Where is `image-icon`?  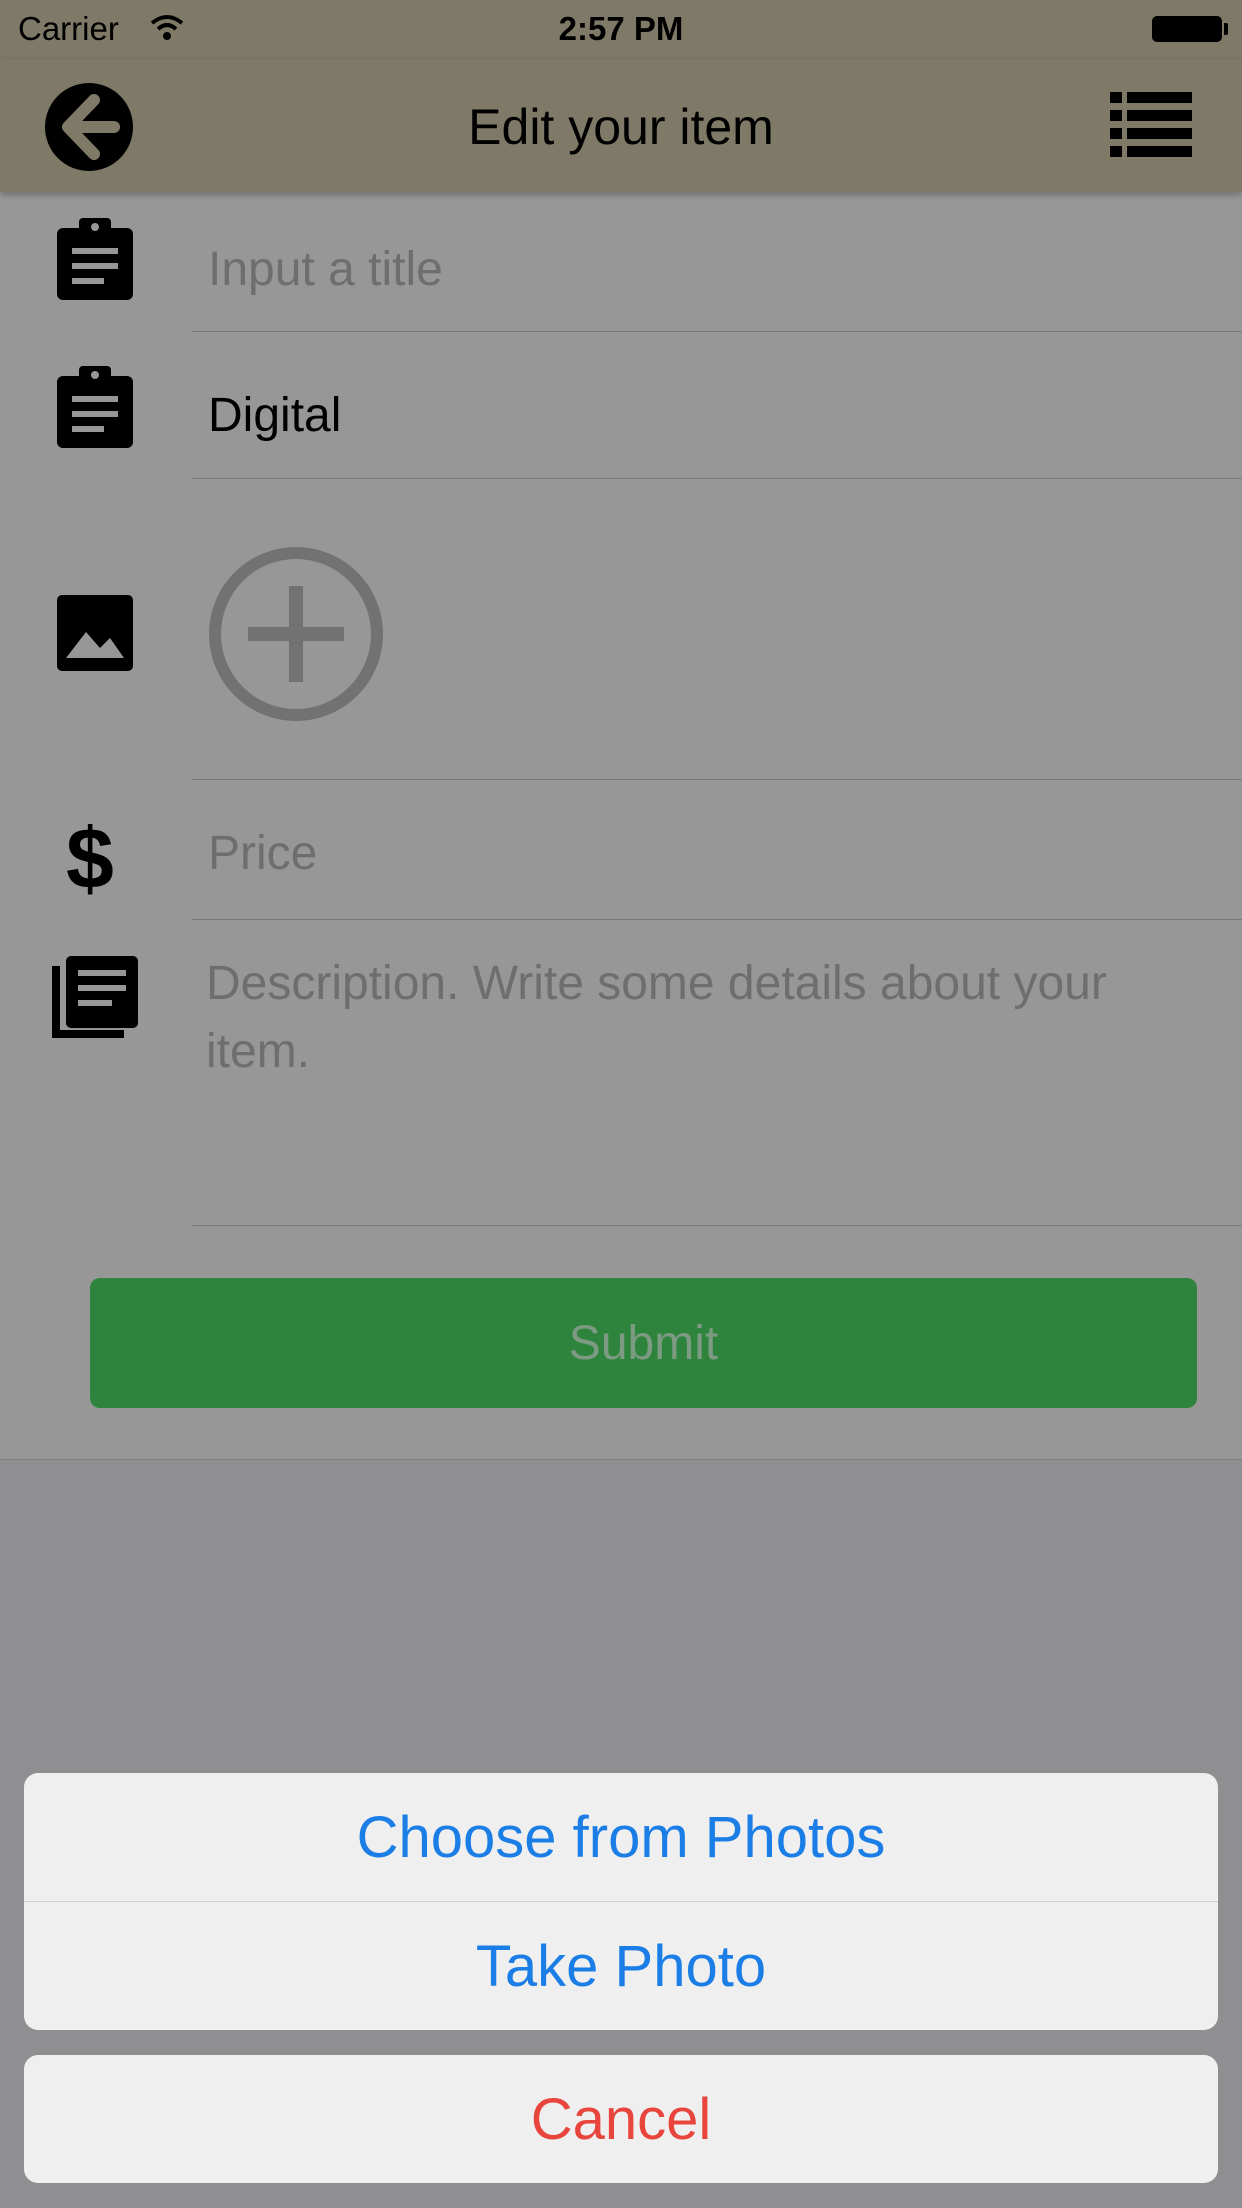
image-icon is located at coordinates (95, 635).